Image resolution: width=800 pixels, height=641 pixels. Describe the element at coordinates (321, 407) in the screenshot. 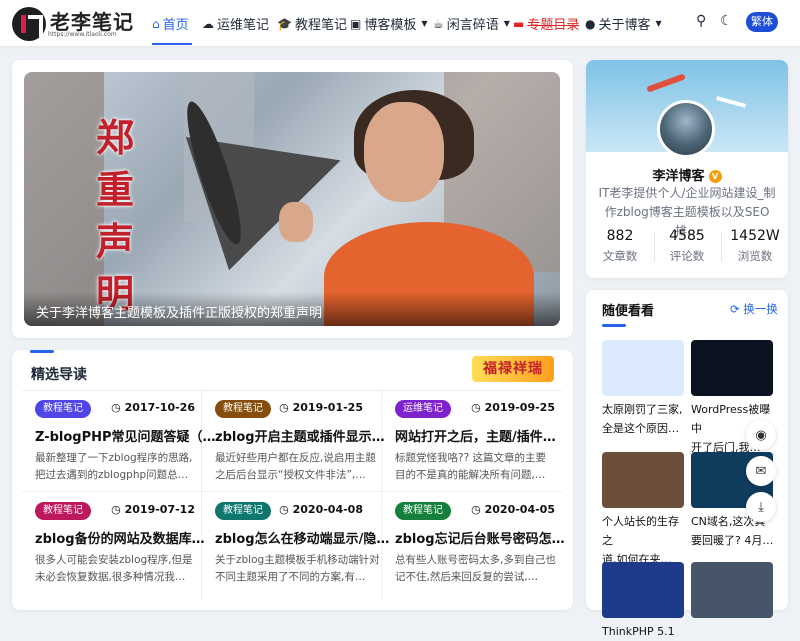

I see `post-date: ◷ 2019-01-25` at that location.